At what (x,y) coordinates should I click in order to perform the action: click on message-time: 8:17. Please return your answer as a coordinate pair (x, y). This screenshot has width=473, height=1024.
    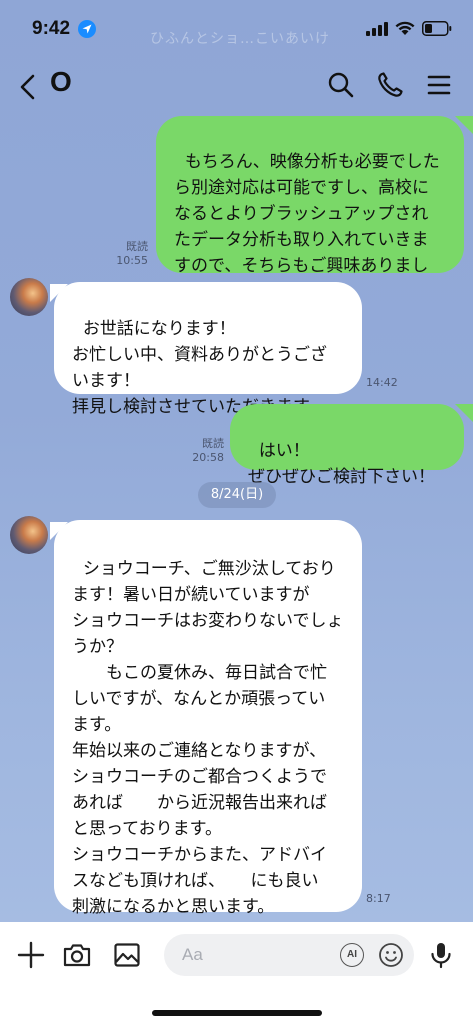
    Looking at the image, I should click on (378, 898).